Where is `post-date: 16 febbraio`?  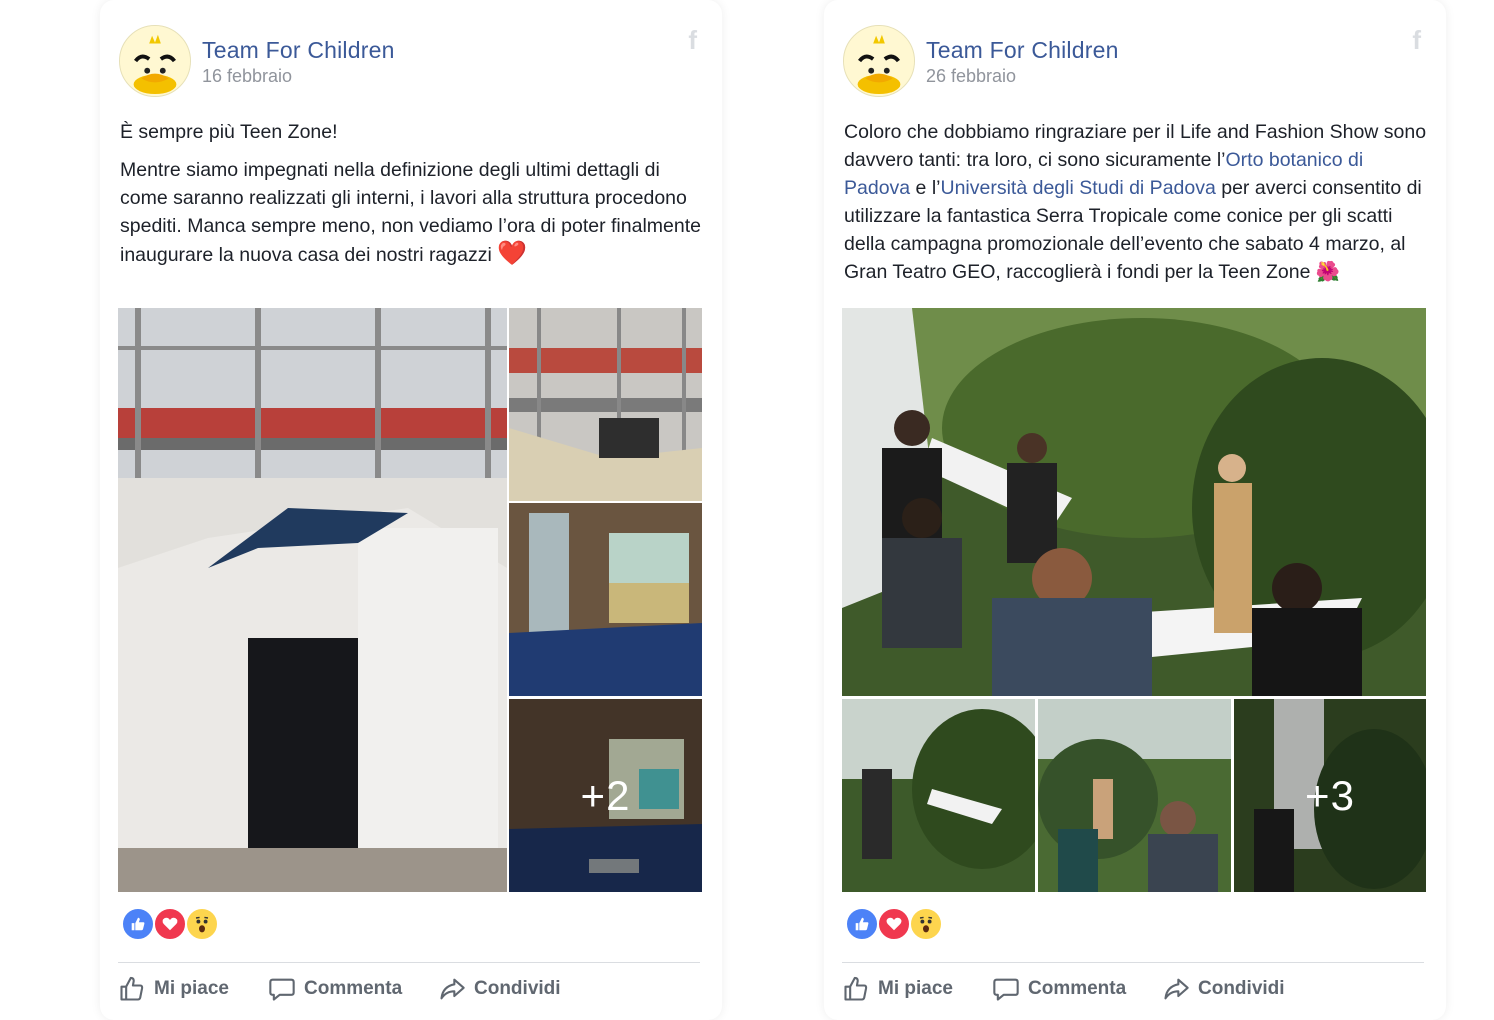 post-date: 16 febbraio is located at coordinates (247, 76).